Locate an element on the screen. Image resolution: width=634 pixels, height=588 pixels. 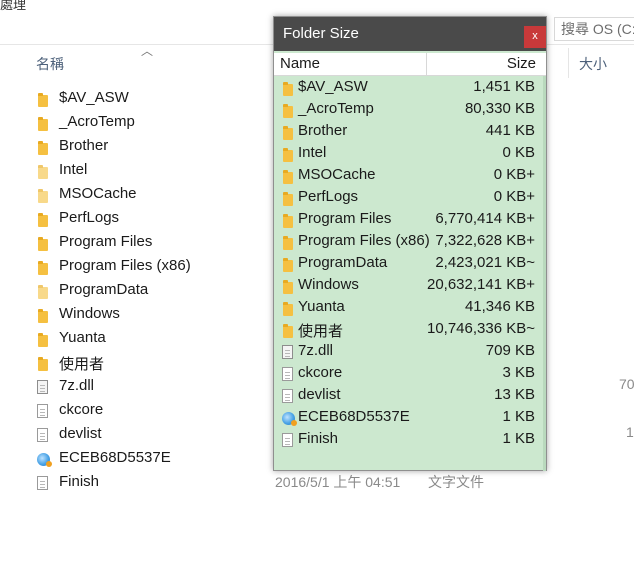
list-item: devlist is located at coordinates (156, 434).